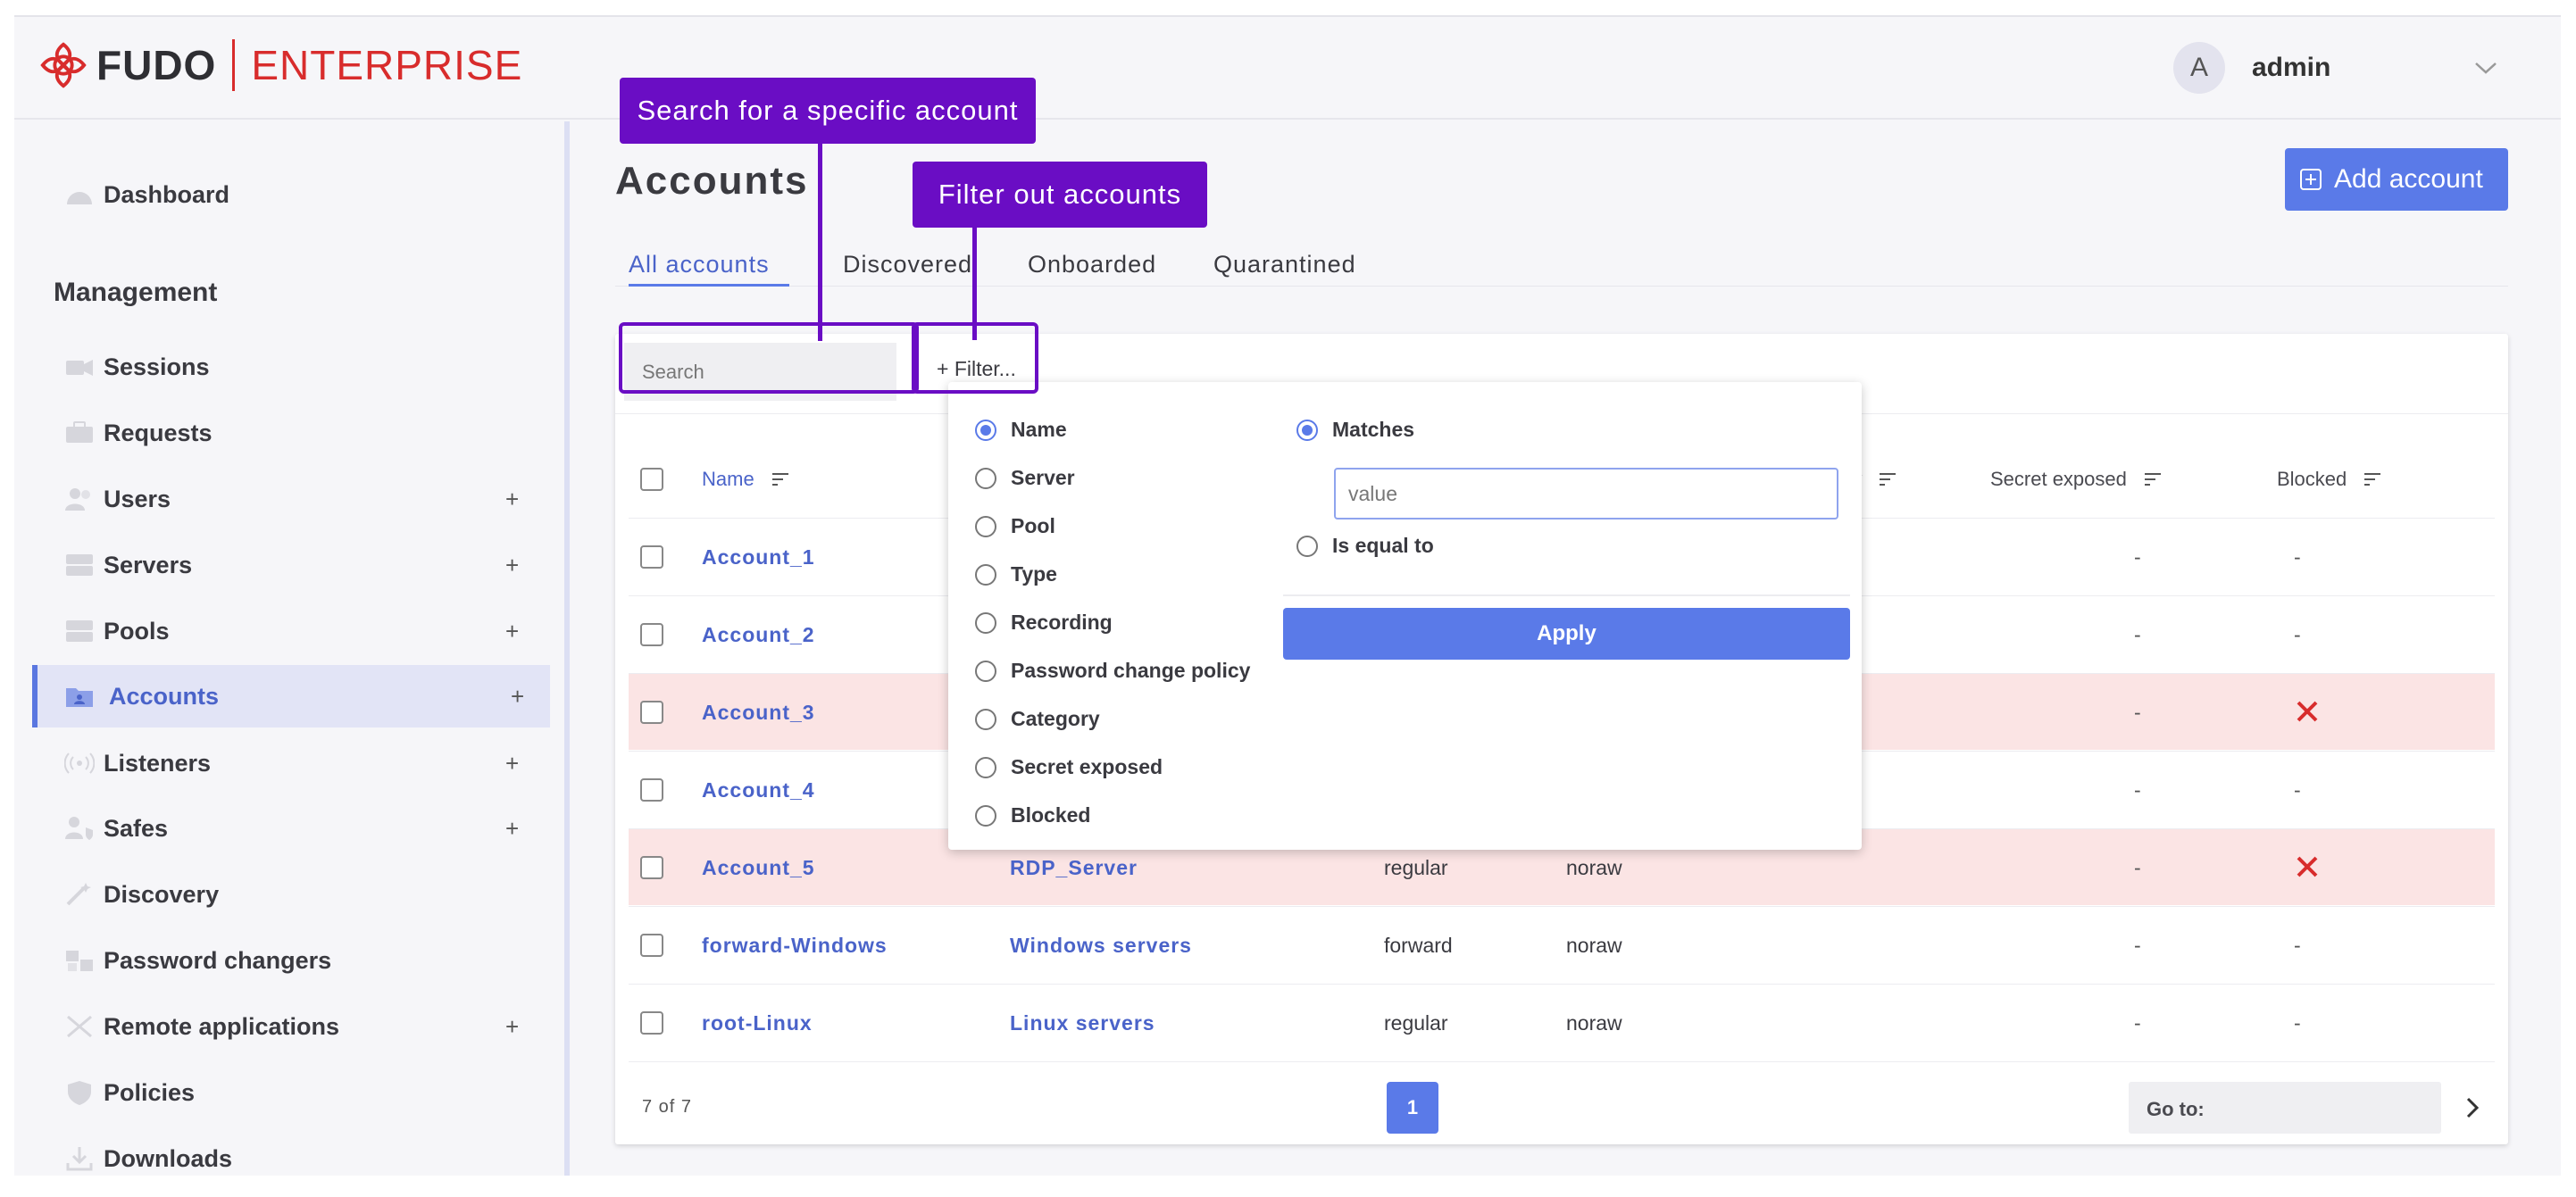 The height and width of the screenshot is (1197, 2576). I want to click on sidebar-item-label: Safes, so click(136, 828).